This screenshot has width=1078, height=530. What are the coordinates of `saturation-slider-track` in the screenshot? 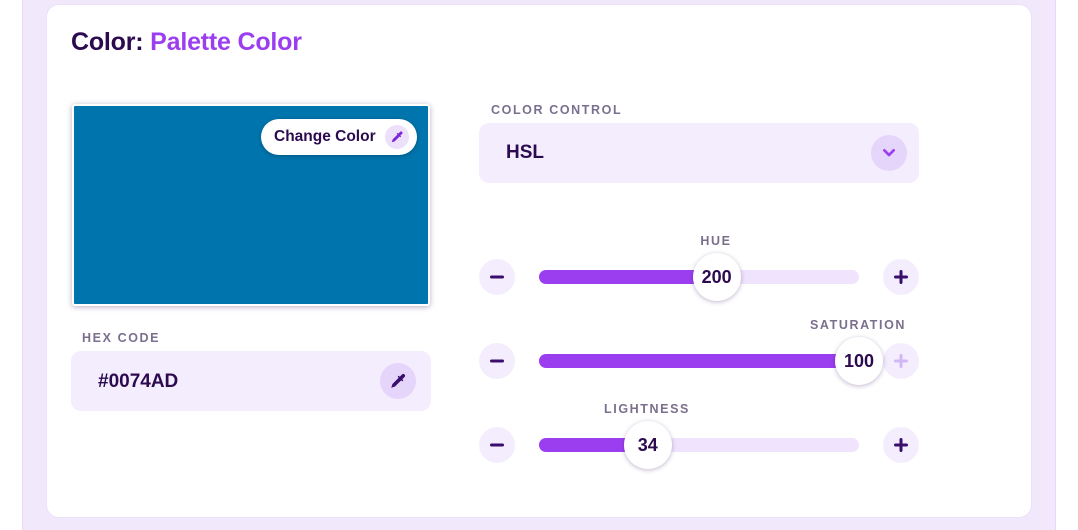 It's located at (699, 361).